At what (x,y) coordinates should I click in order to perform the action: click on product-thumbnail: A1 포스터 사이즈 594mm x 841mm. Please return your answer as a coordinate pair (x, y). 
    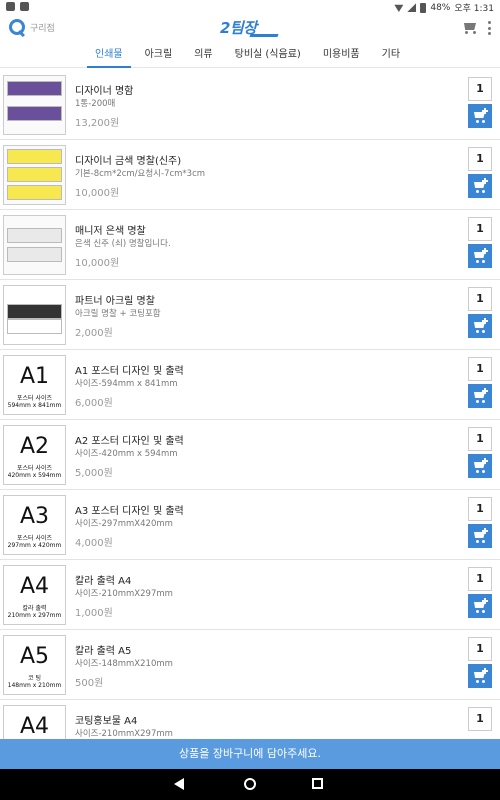
    Looking at the image, I should click on (34, 385).